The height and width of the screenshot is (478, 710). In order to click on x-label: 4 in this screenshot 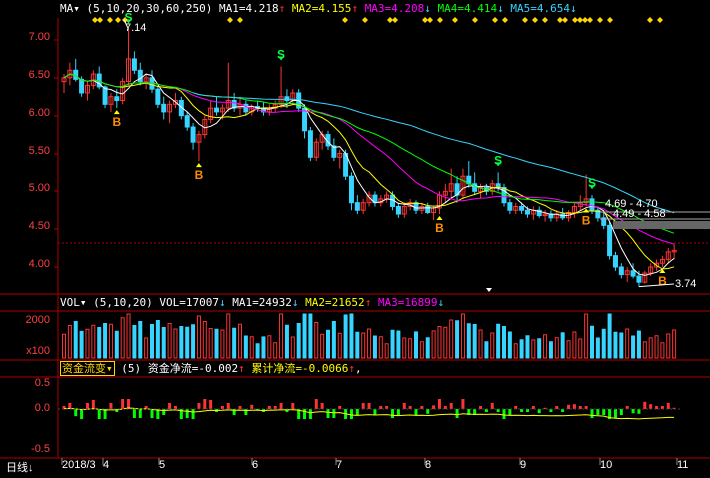, I will do `click(106, 465)`.